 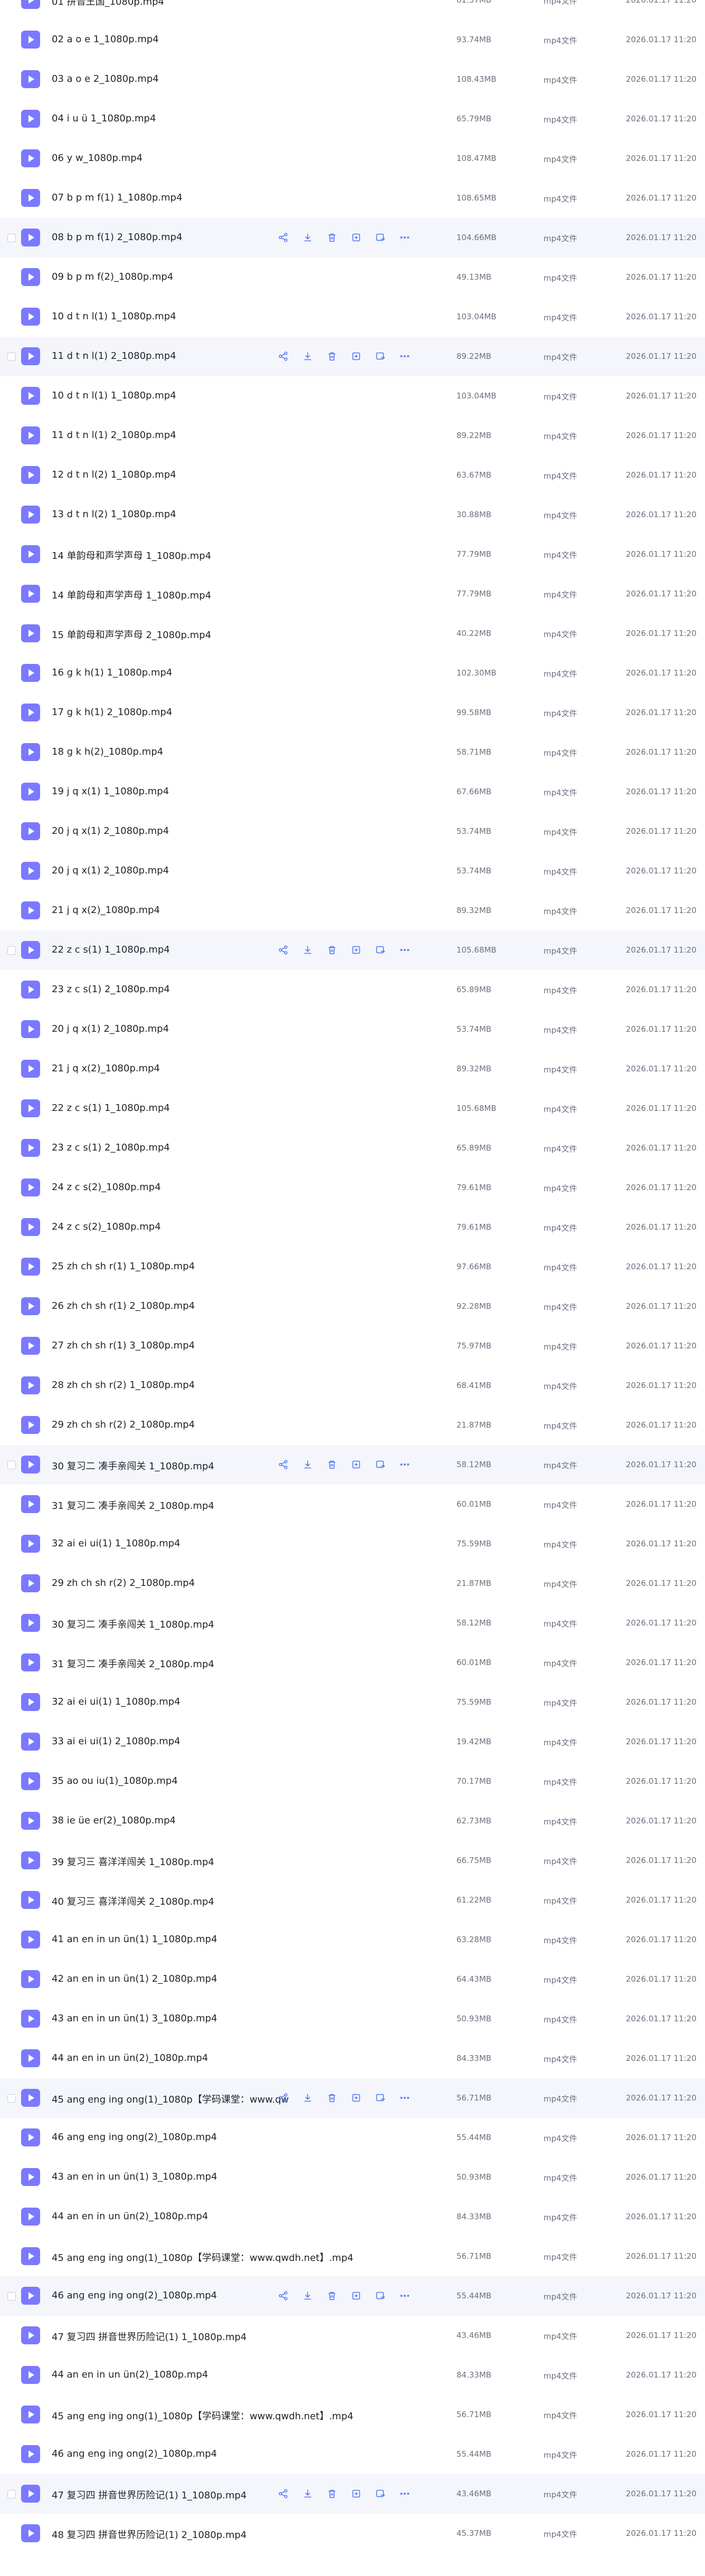 What do you see at coordinates (133, 1663) in the screenshot?
I see `file-name: 31 复习二 凑手亲闯关 2_1080p.mp4` at bounding box center [133, 1663].